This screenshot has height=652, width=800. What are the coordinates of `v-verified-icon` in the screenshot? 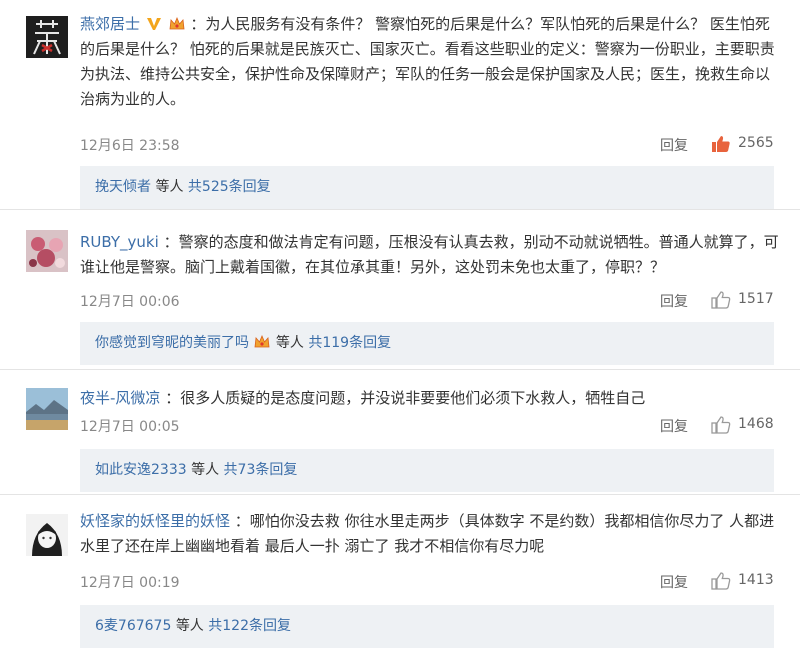 It's located at (154, 23).